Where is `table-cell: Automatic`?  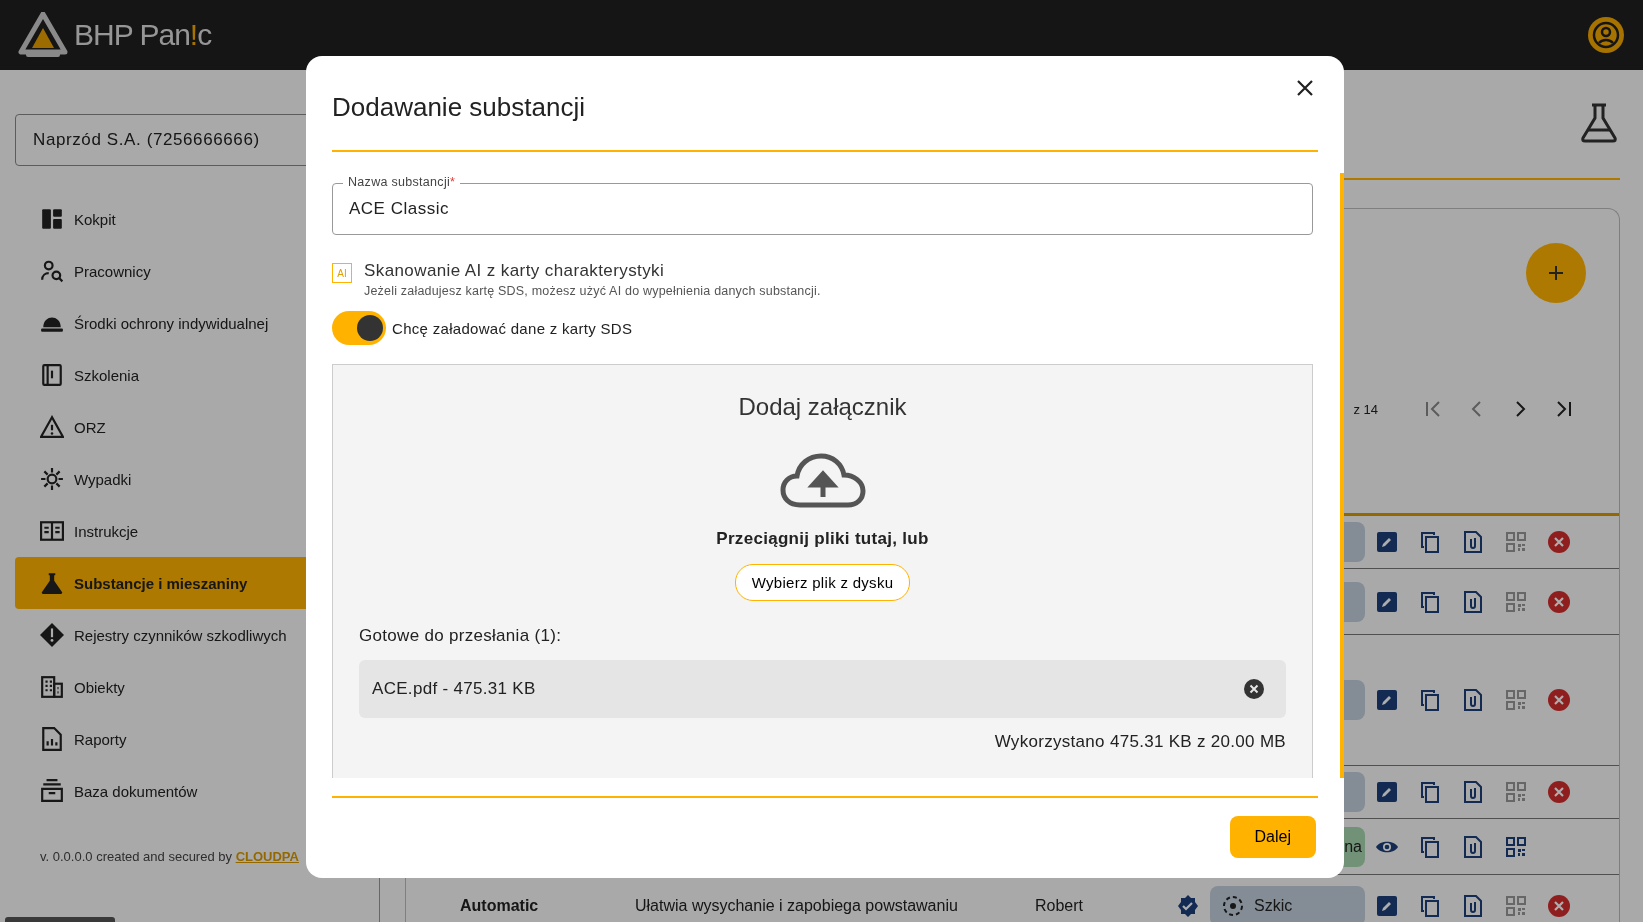 table-cell: Automatic is located at coordinates (499, 905).